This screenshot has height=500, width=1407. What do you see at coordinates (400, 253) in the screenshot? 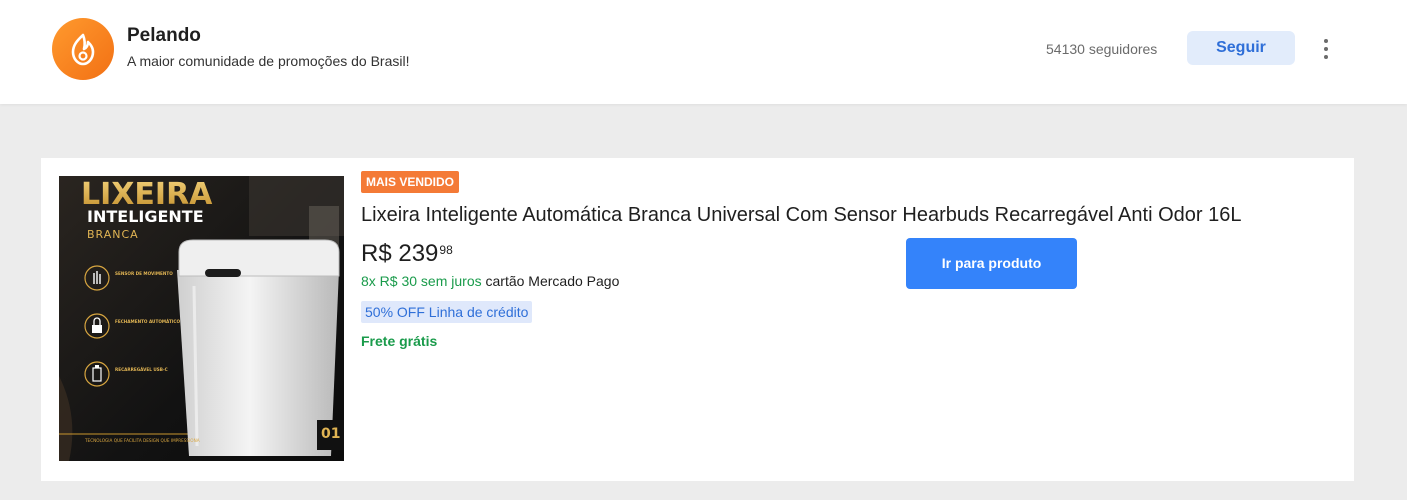
I see `price-main: R$ 239` at bounding box center [400, 253].